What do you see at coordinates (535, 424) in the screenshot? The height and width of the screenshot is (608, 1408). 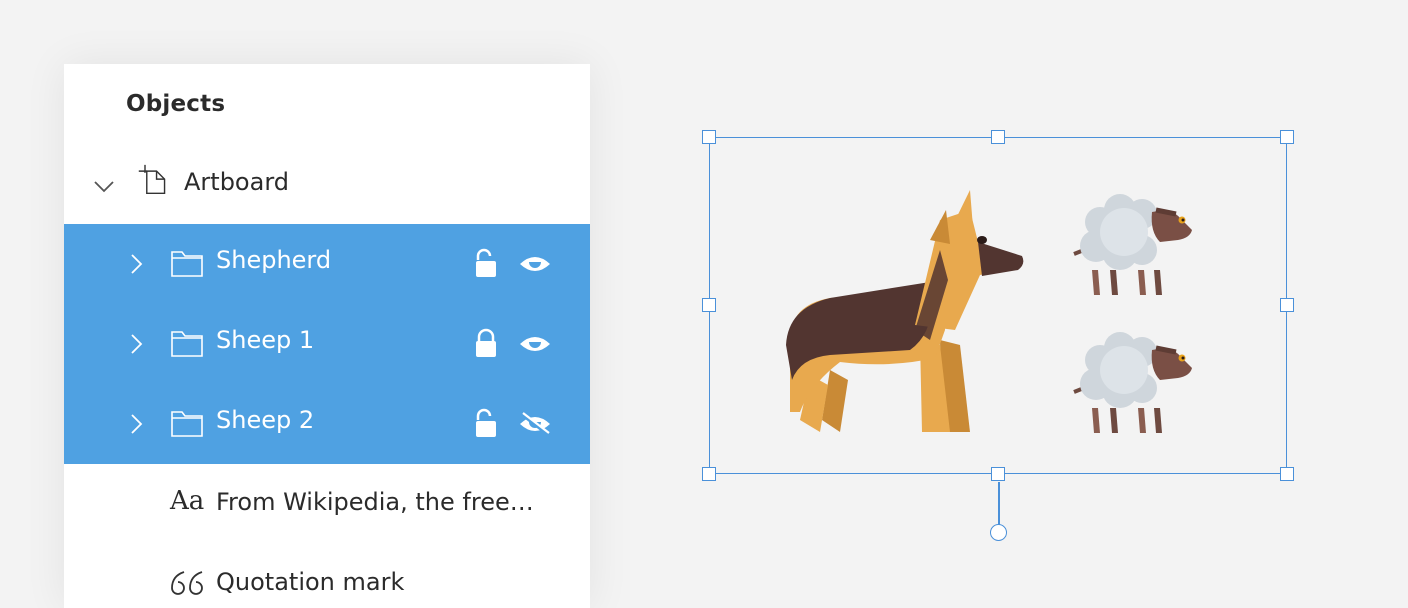 I see `eye-hidden-icon` at bounding box center [535, 424].